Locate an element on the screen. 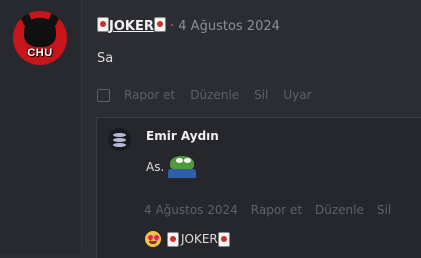 The width and height of the screenshot is (421, 258). reply-body: As. is located at coordinates (172, 167).